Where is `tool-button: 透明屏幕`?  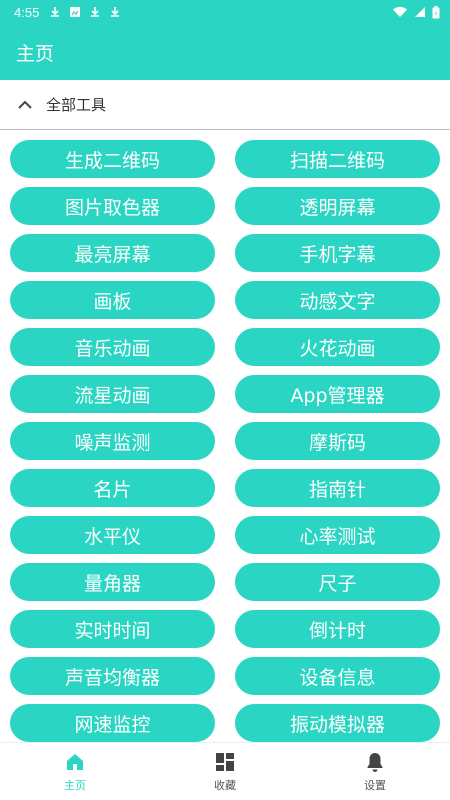
tool-button: 透明屏幕 is located at coordinates (337, 206).